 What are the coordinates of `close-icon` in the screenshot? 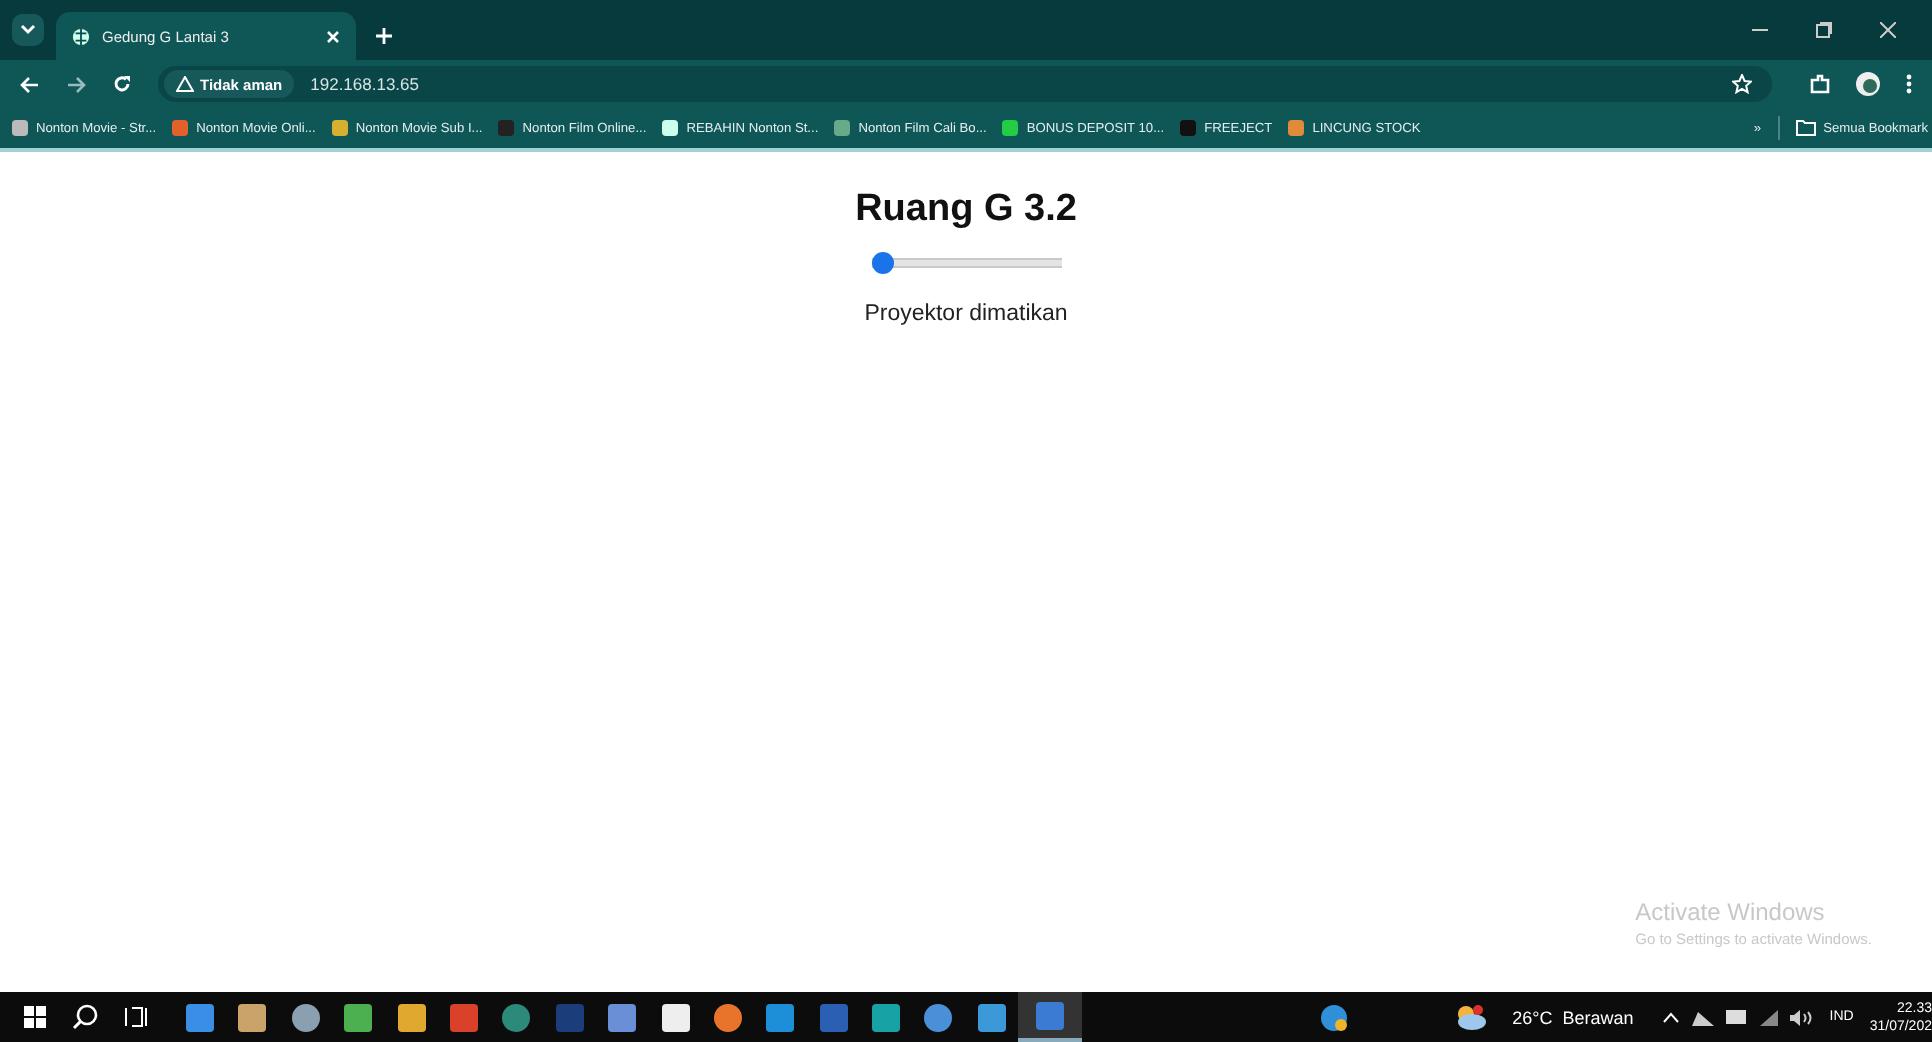 It's located at (1888, 30).